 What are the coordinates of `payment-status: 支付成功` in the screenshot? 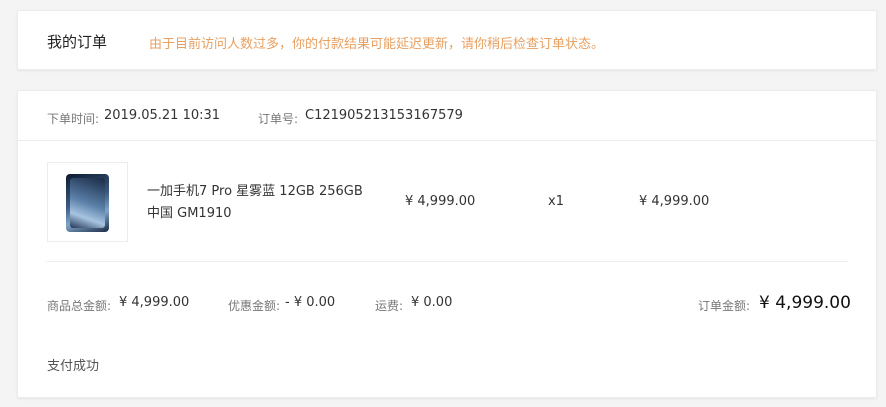 It's located at (73, 366).